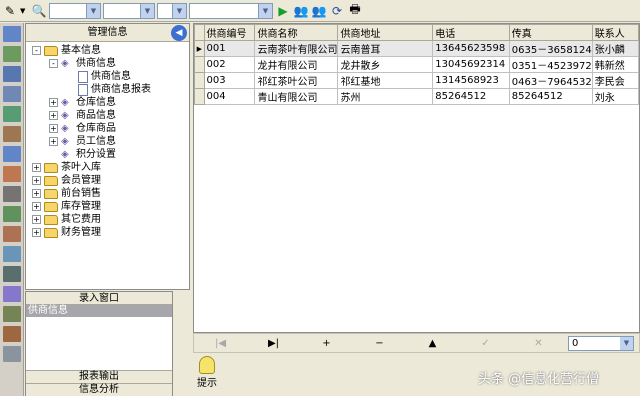 Image resolution: width=640 pixels, height=396 pixels. What do you see at coordinates (12, 234) in the screenshot?
I see `link-icon` at bounding box center [12, 234].